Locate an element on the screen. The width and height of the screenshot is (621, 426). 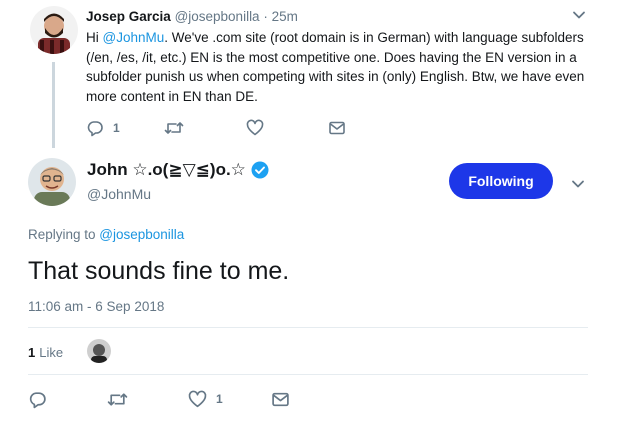
likes-count: 1 is located at coordinates (32, 352).